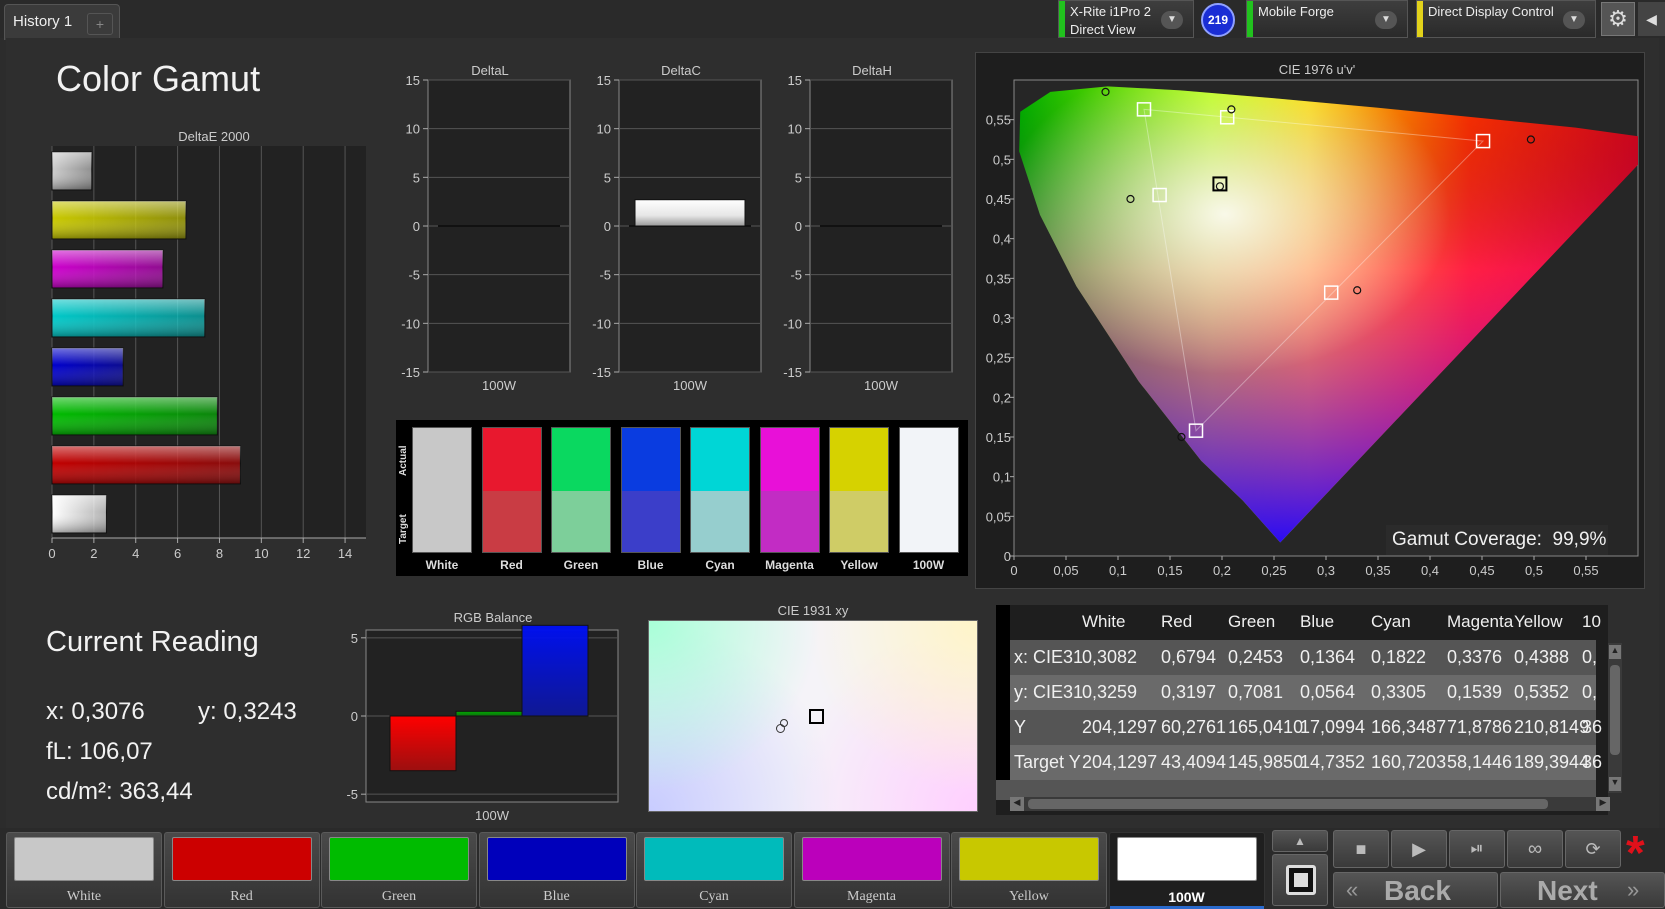  Describe the element at coordinates (1013, 570) in the screenshot. I see `x-tick-label: 0` at that location.